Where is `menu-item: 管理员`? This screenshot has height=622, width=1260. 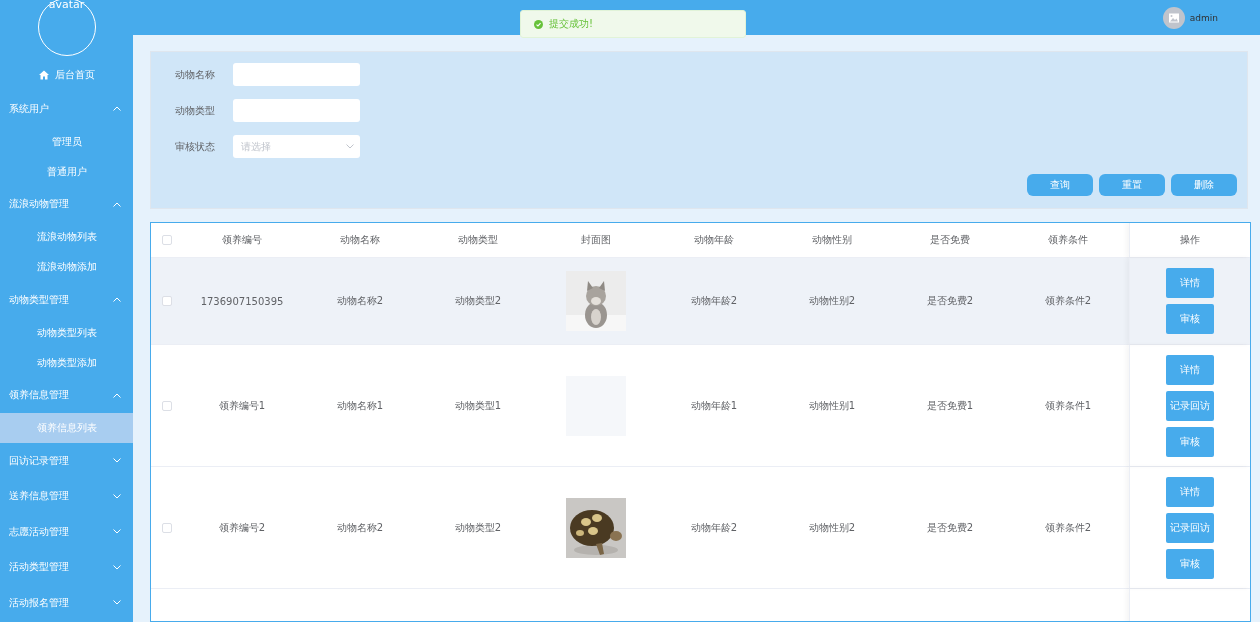 menu-item: 管理员 is located at coordinates (66, 141).